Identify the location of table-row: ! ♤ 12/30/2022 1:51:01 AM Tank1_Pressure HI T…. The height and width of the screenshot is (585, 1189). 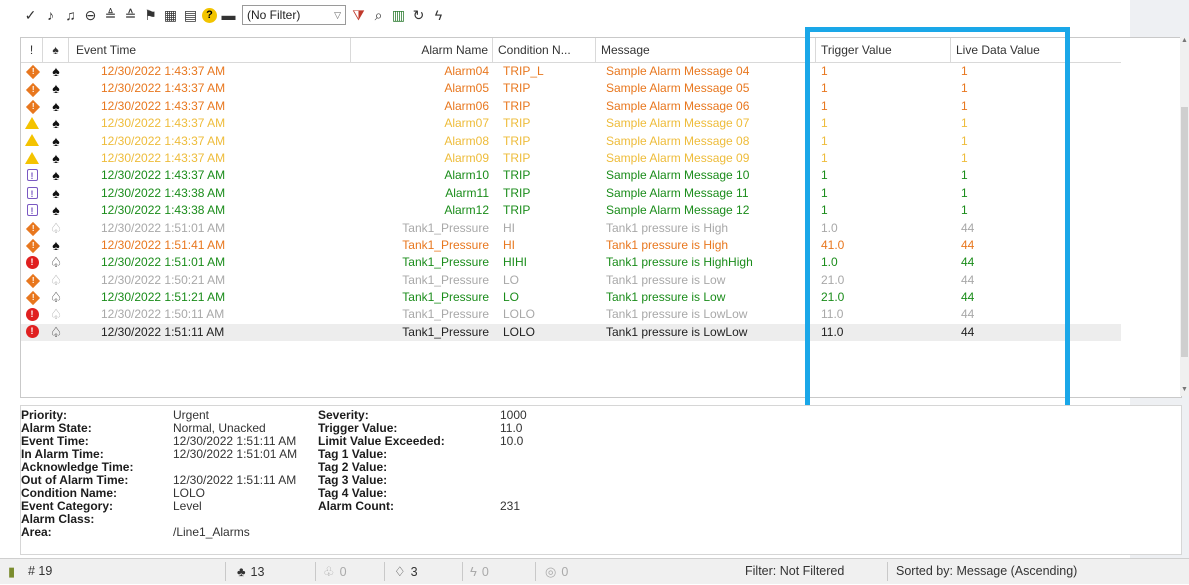
(571, 228).